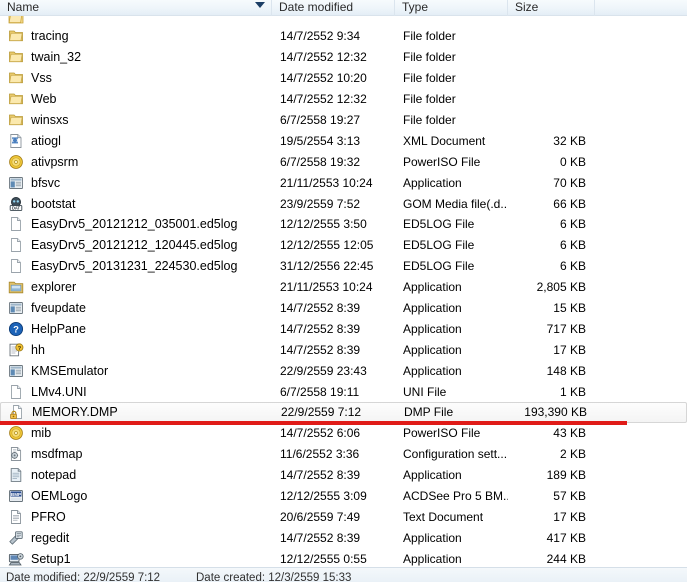 This screenshot has width=687, height=582. What do you see at coordinates (551, 8) in the screenshot?
I see `column-header-size: Size` at bounding box center [551, 8].